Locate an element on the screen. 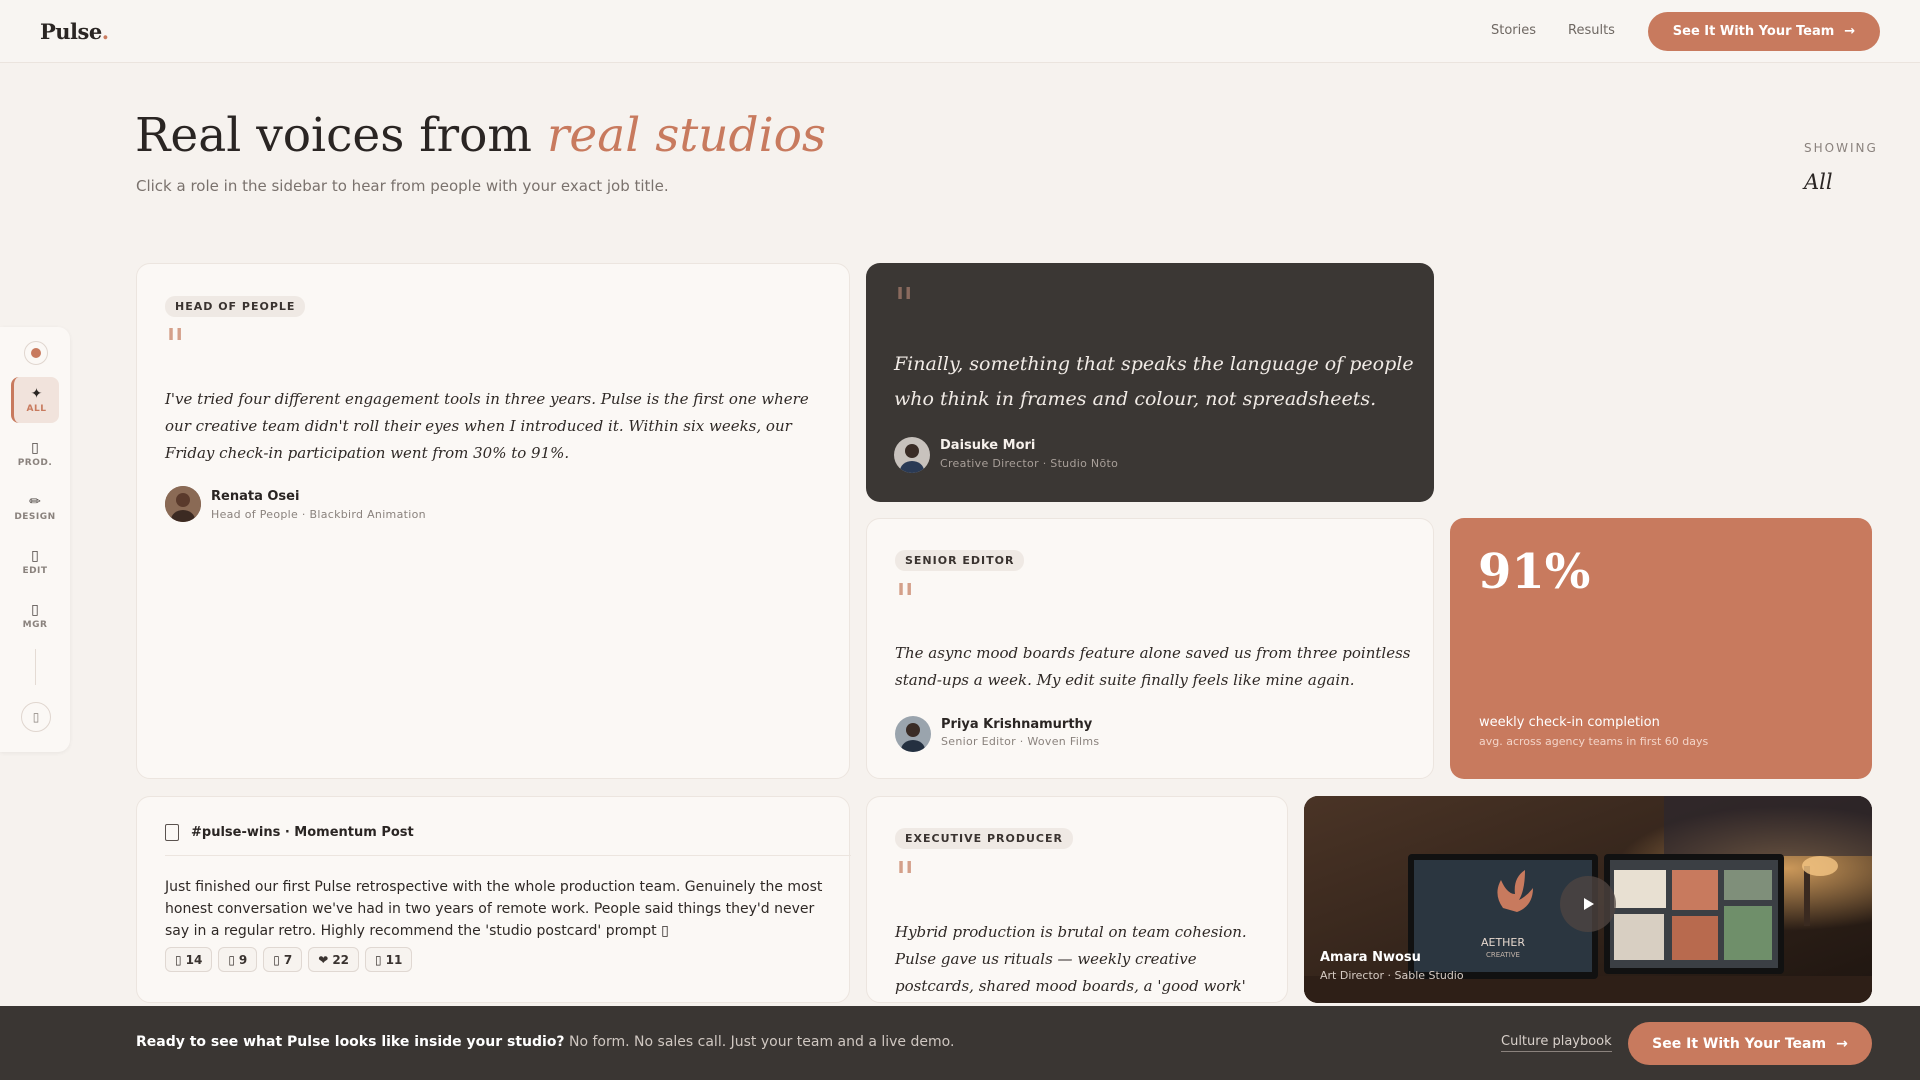 The height and width of the screenshot is (1080, 1920). stat-value: 91% is located at coordinates (1534, 572).